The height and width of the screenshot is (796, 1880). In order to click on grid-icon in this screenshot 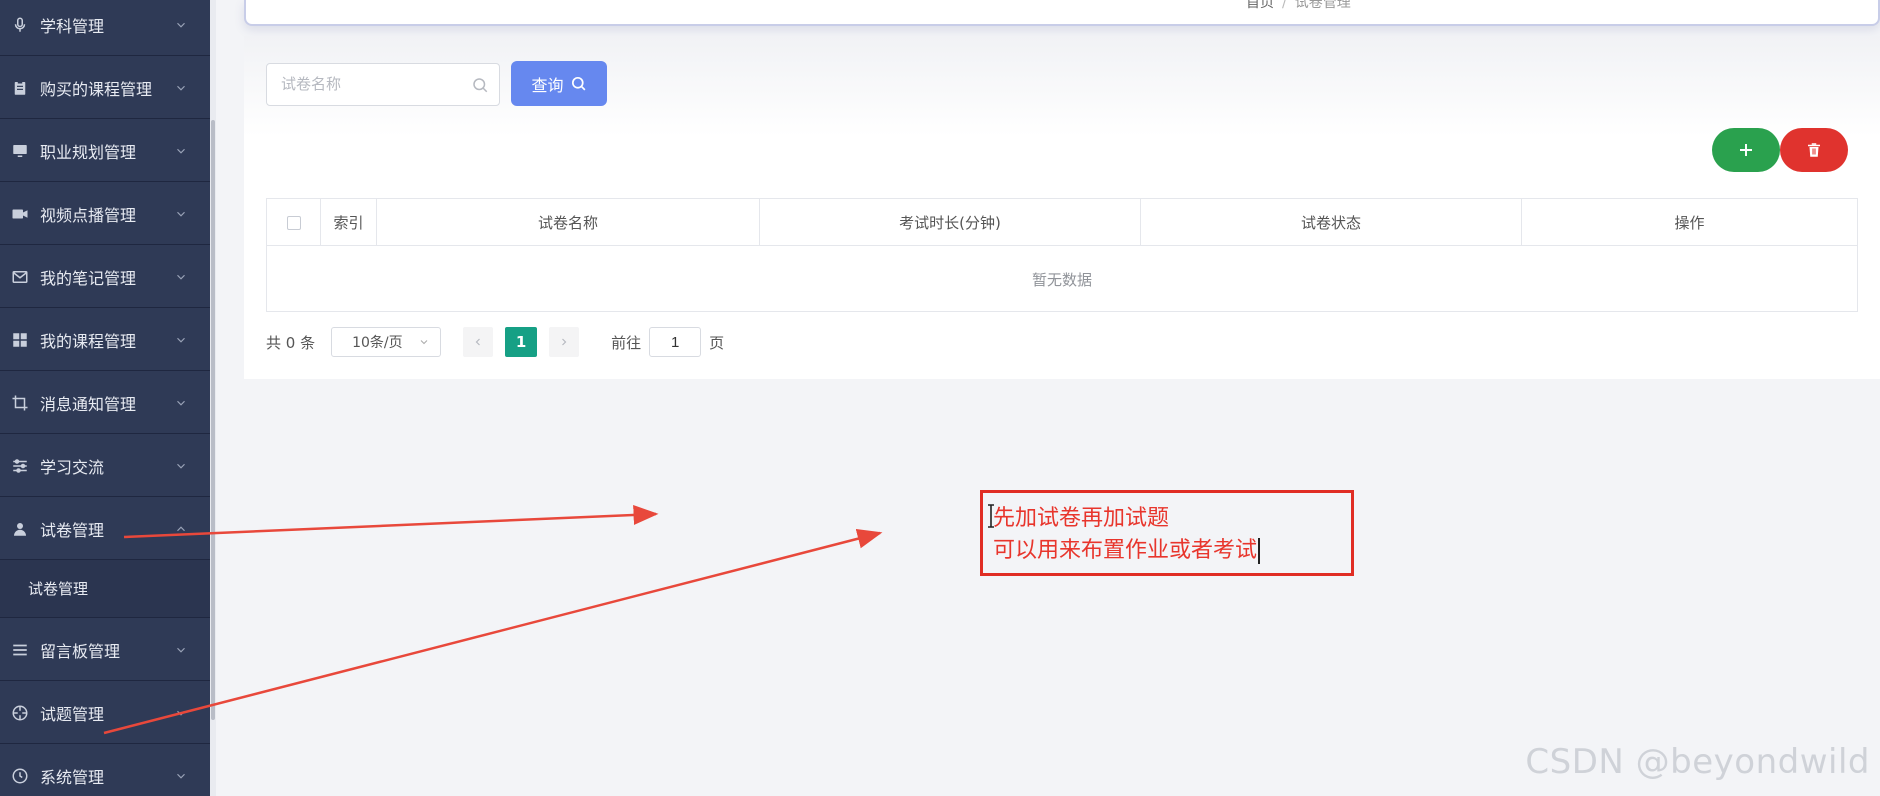, I will do `click(20, 340)`.